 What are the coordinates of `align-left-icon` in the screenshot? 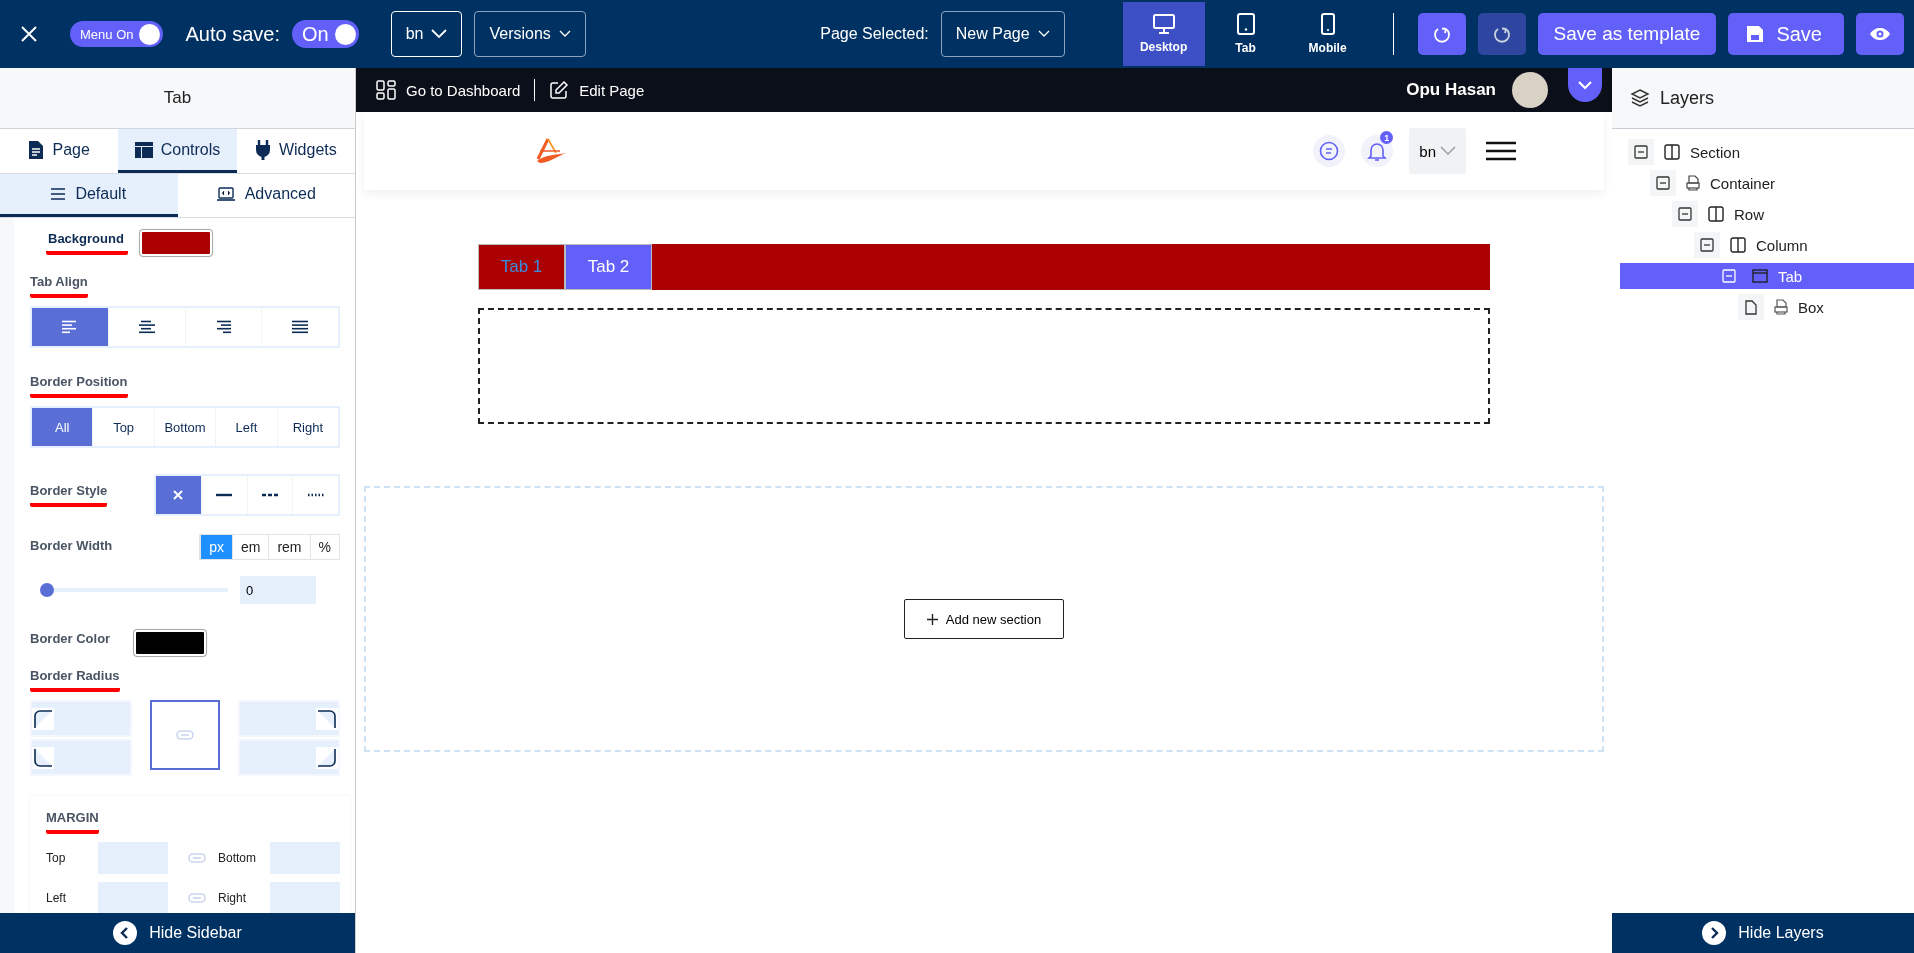 It's located at (69, 327).